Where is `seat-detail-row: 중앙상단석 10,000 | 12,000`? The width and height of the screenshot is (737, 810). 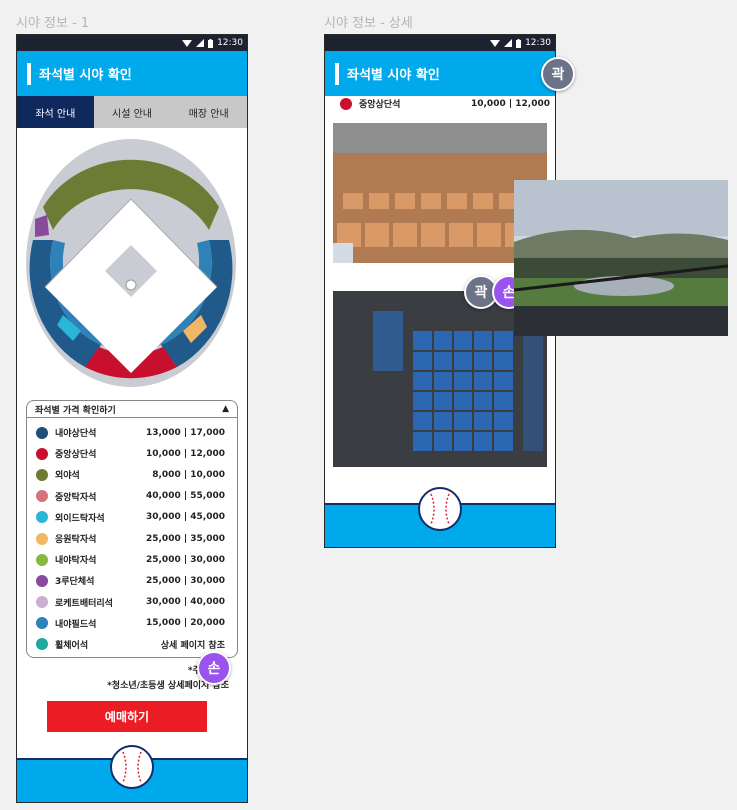 seat-detail-row: 중앙상단석 10,000 | 12,000 is located at coordinates (445, 103).